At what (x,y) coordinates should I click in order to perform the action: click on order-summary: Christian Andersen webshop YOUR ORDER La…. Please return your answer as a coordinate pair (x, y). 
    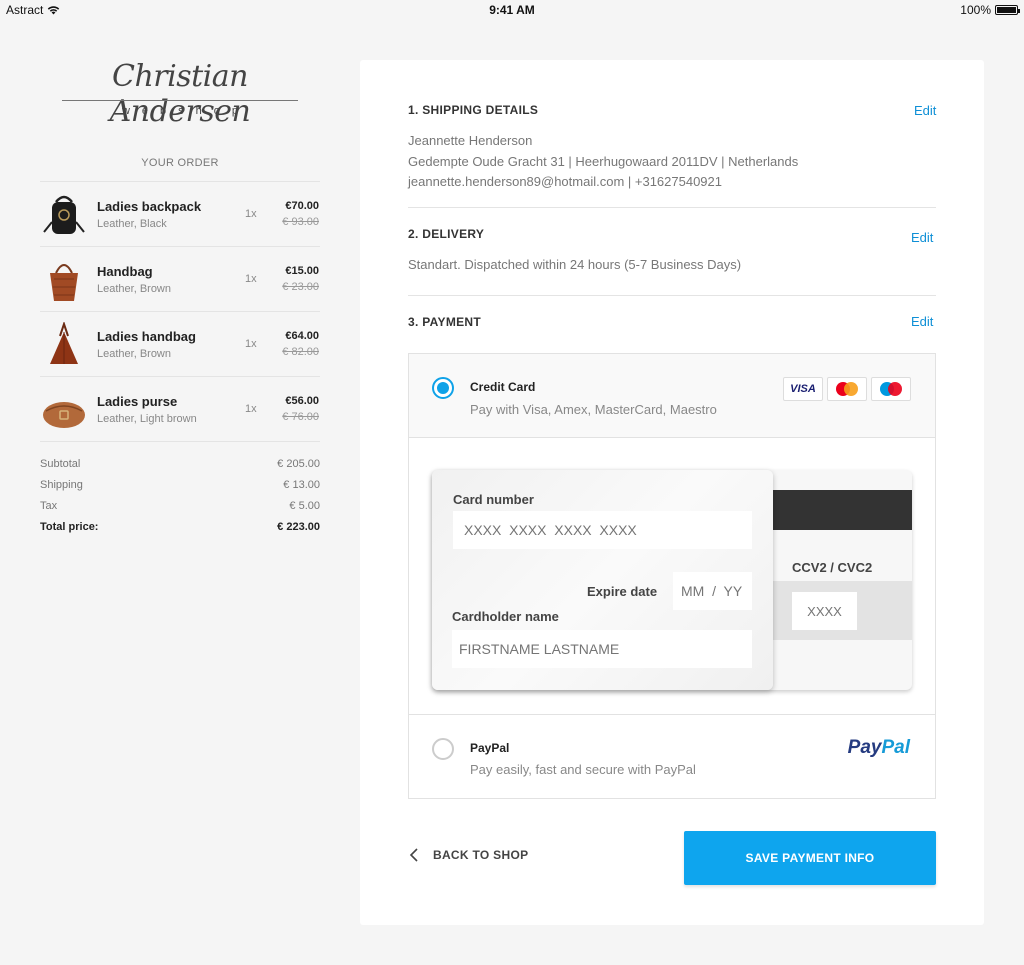
    Looking at the image, I should click on (180, 298).